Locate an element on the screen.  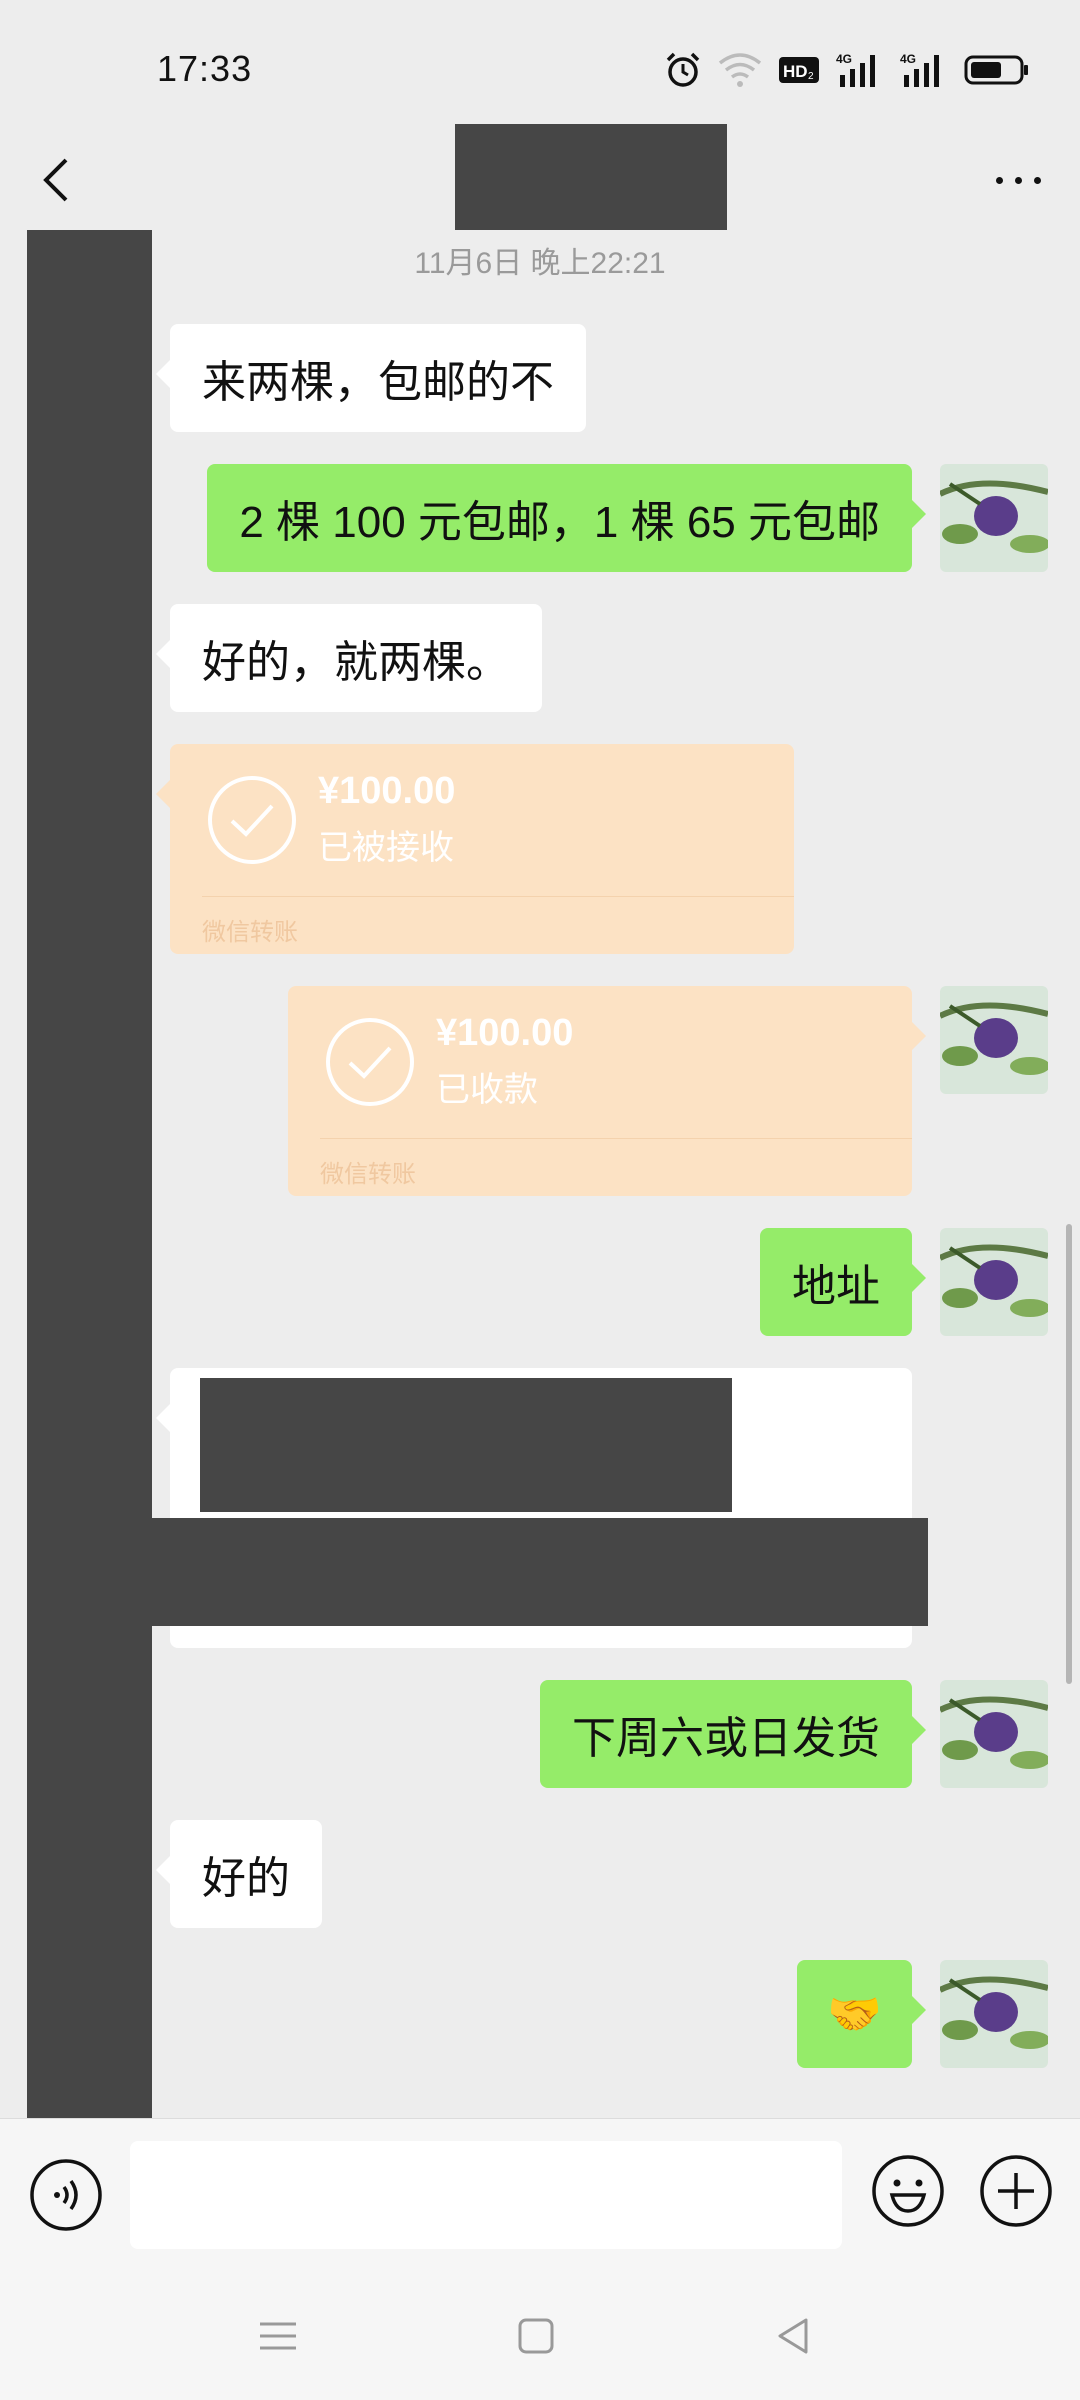
handshake-emoji: 🤝 is located at coordinates (854, 2014).